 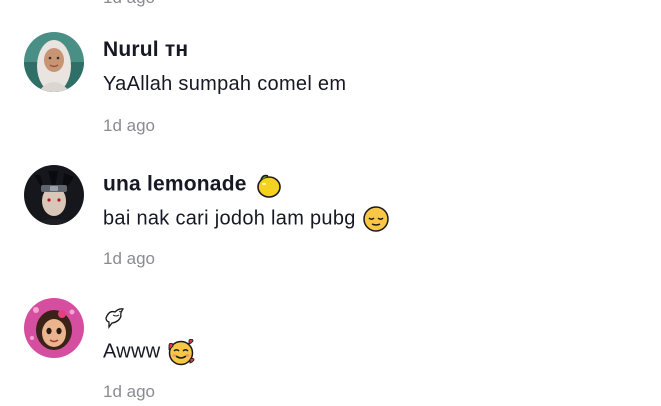 I want to click on username-text: una lemonade, so click(x=175, y=184).